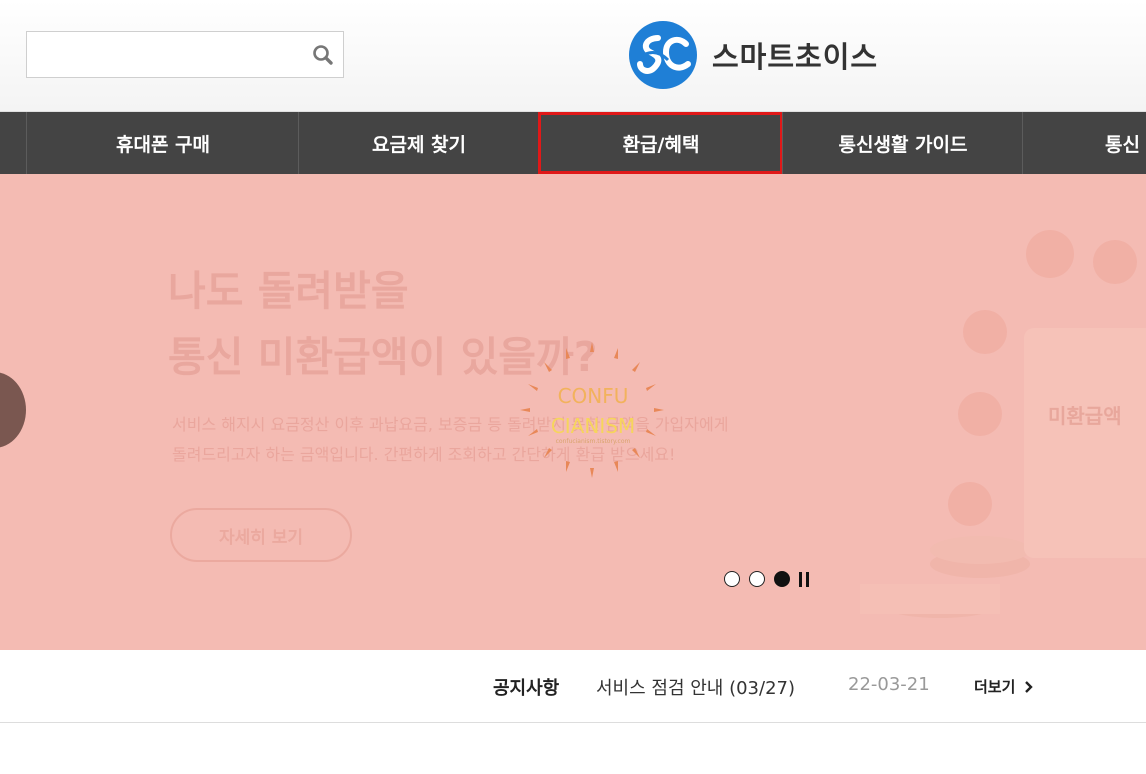 The image size is (1146, 774). I want to click on pause-icon, so click(806, 579).